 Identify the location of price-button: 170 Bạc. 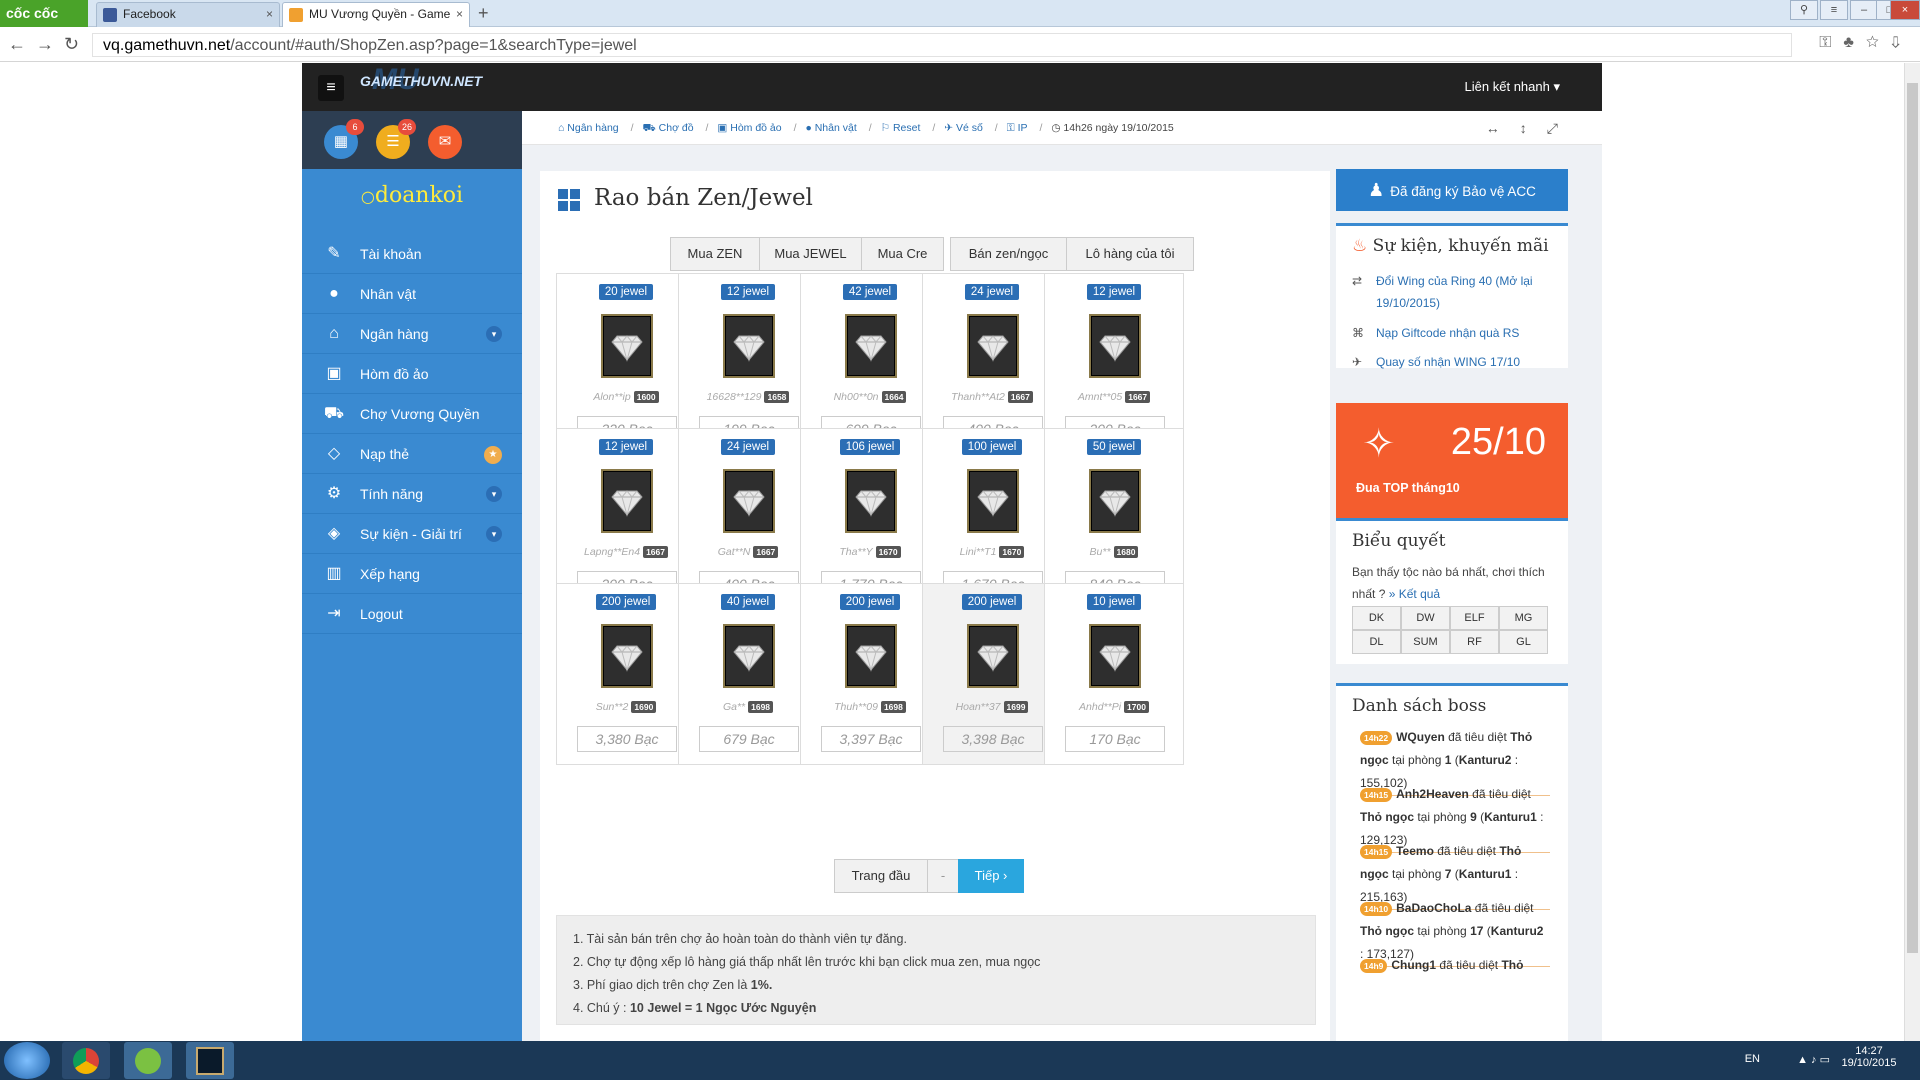
(1115, 739).